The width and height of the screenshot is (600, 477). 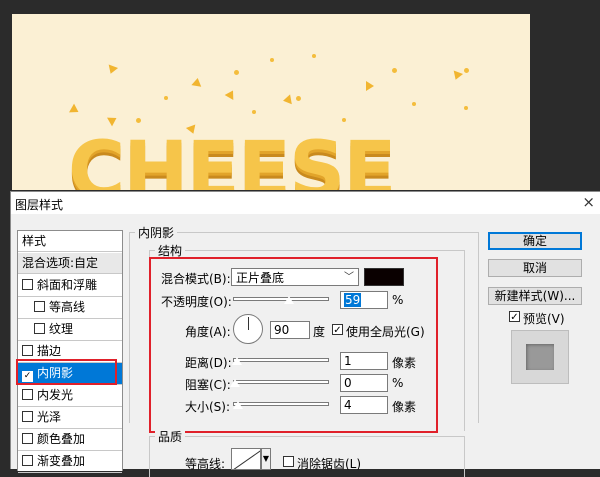 What do you see at coordinates (61, 329) in the screenshot?
I see `style-item-label: 纹理` at bounding box center [61, 329].